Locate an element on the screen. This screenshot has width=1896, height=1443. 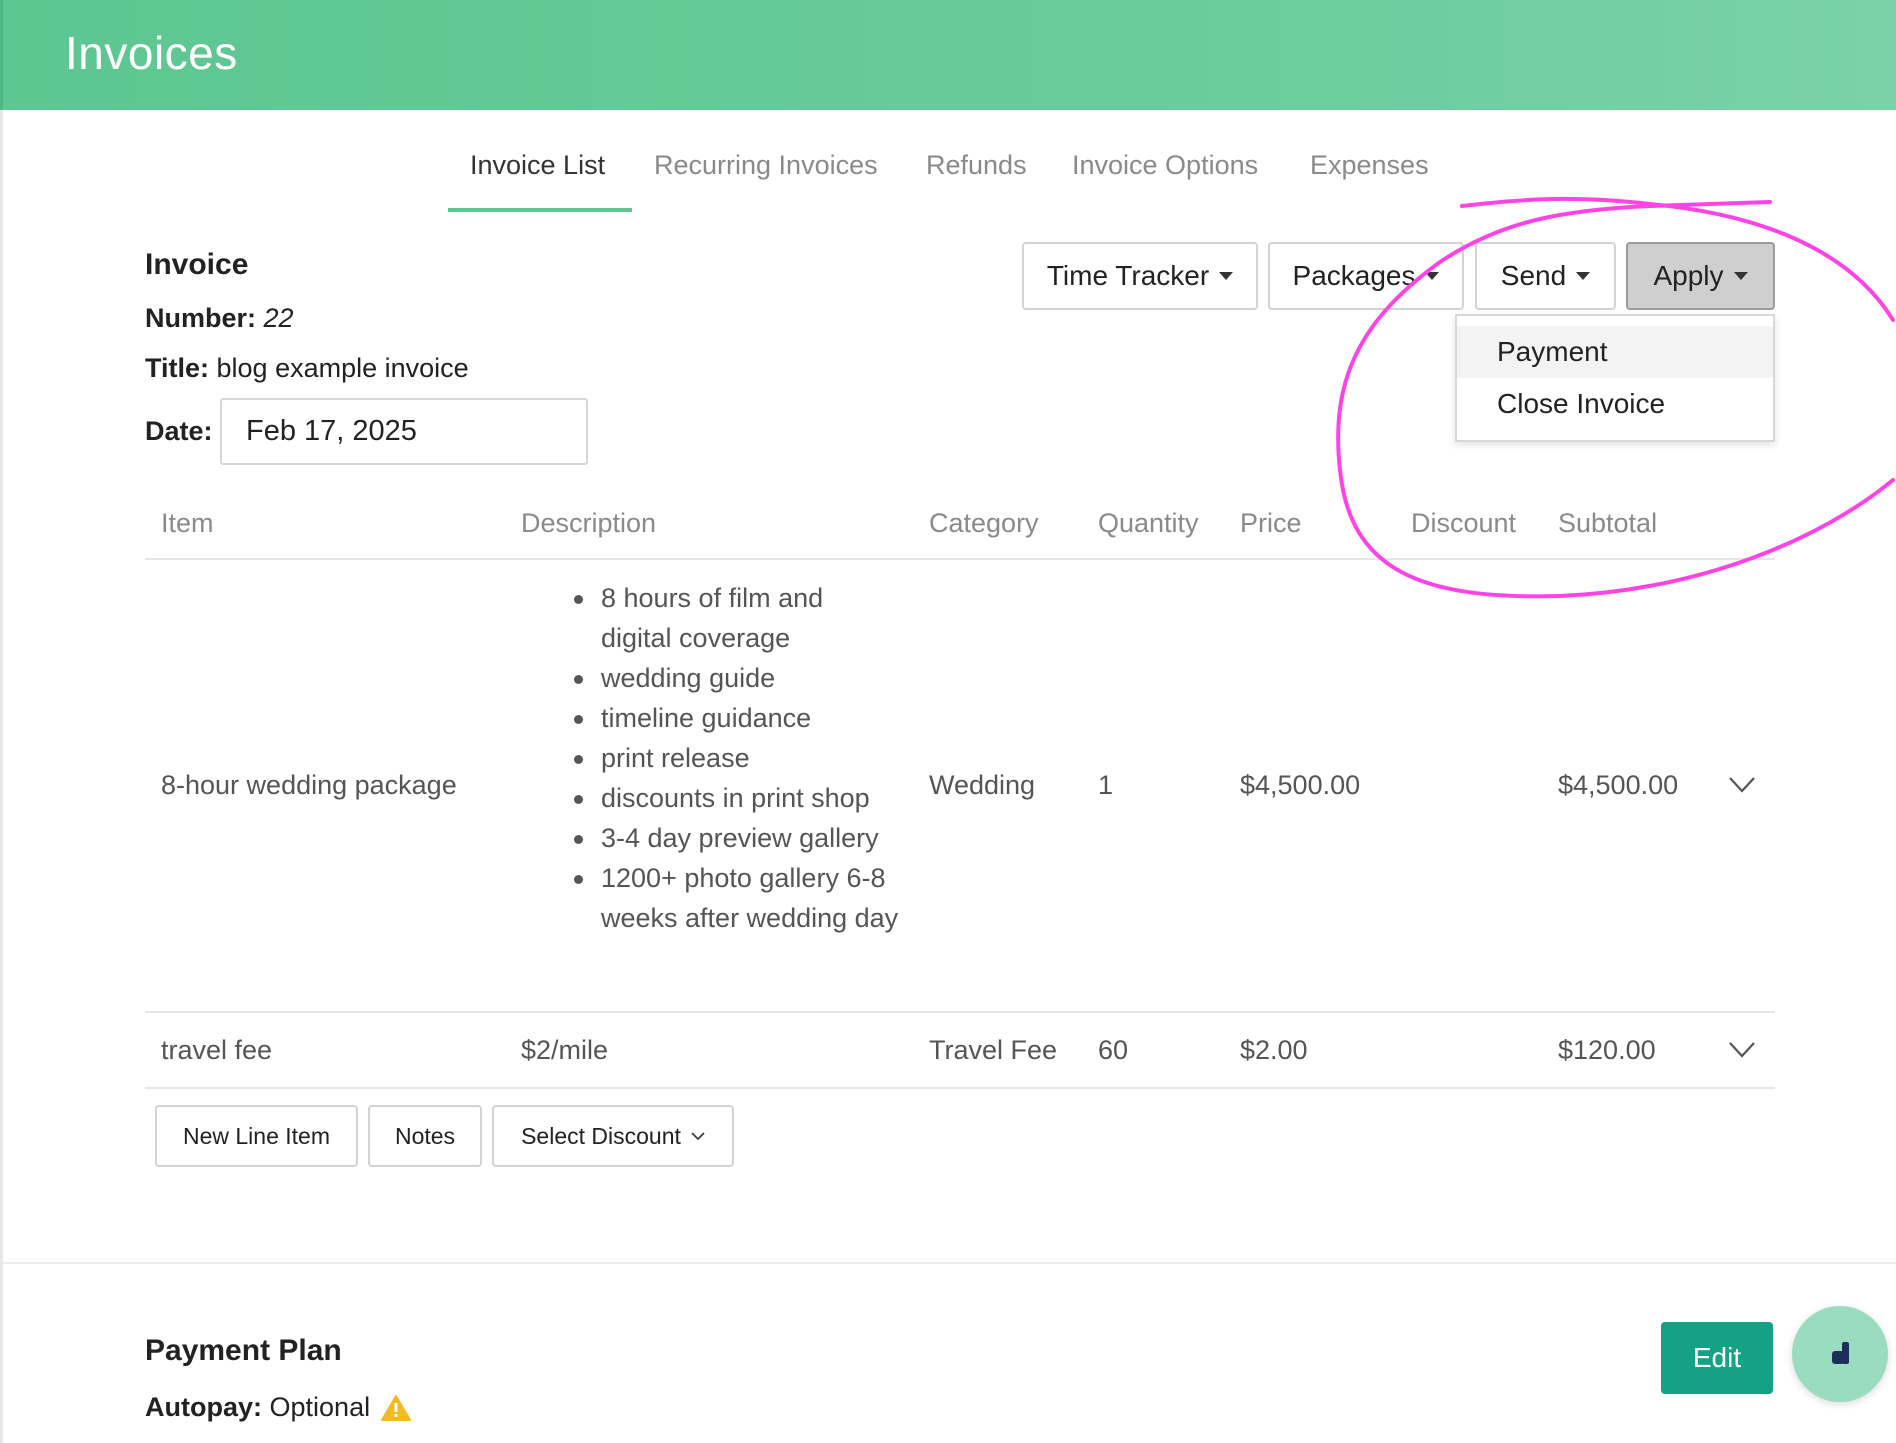
packages-button: Packages is located at coordinates (1366, 276).